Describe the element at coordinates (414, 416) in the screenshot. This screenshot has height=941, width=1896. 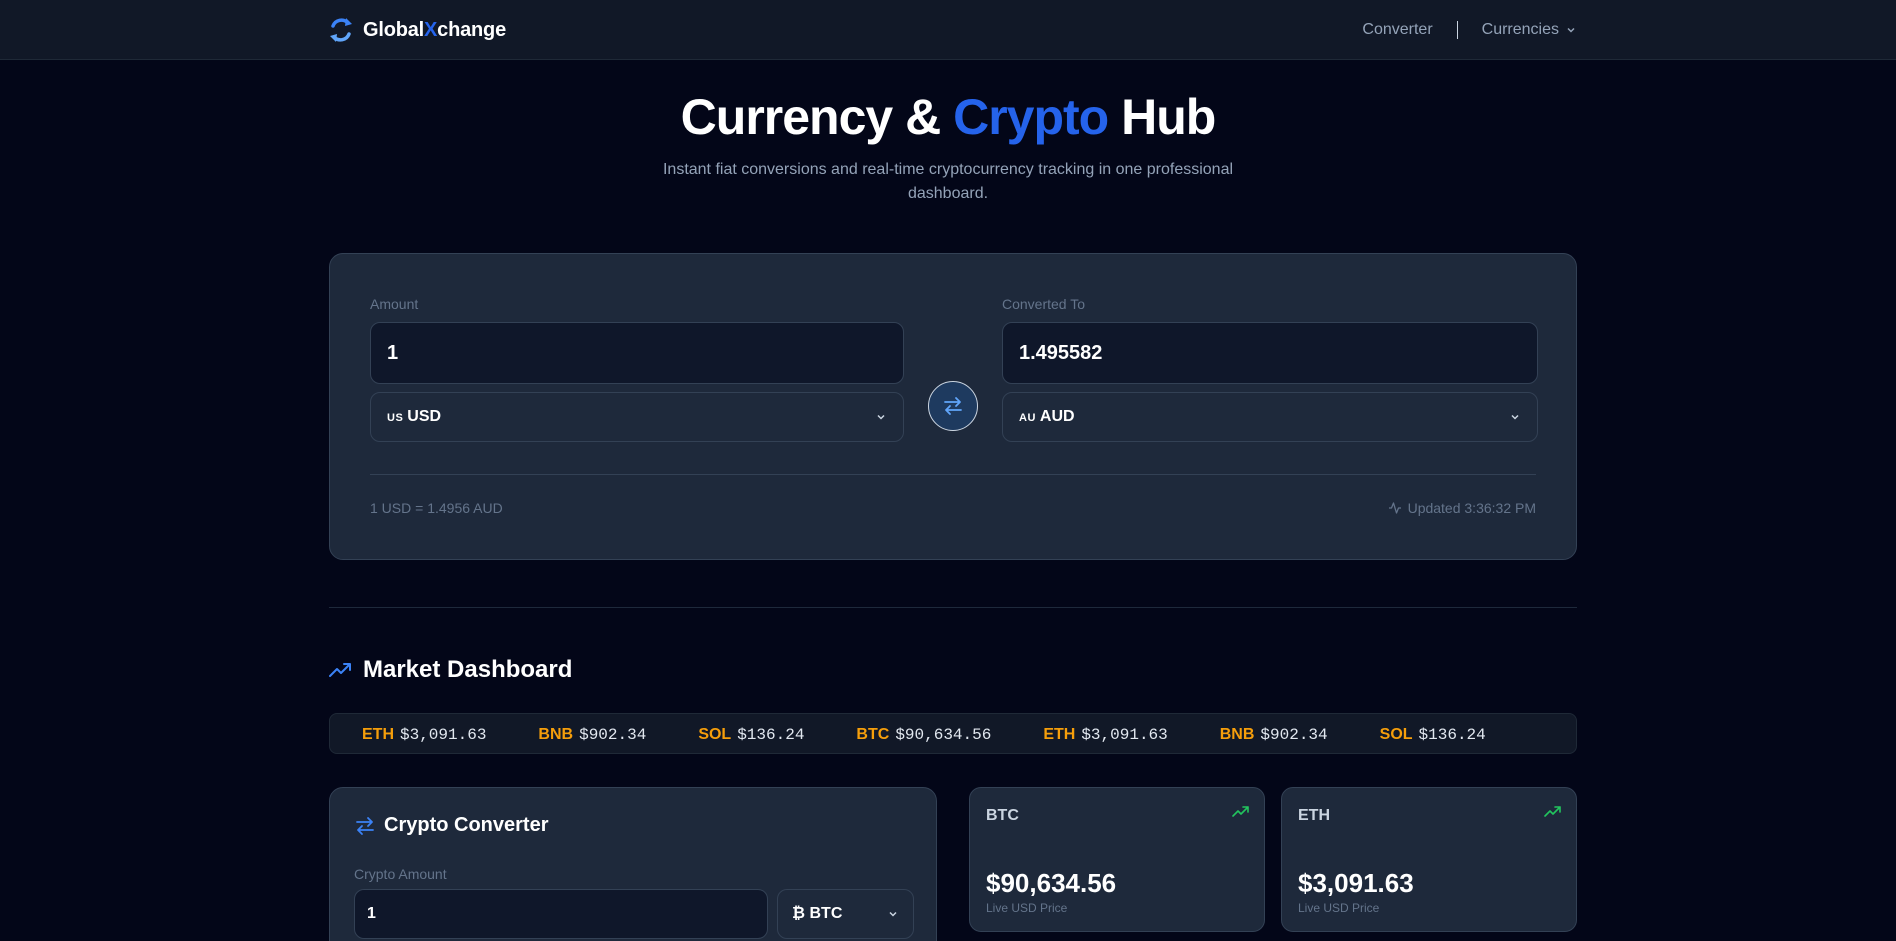
I see `from-currency-value: US USD` at that location.